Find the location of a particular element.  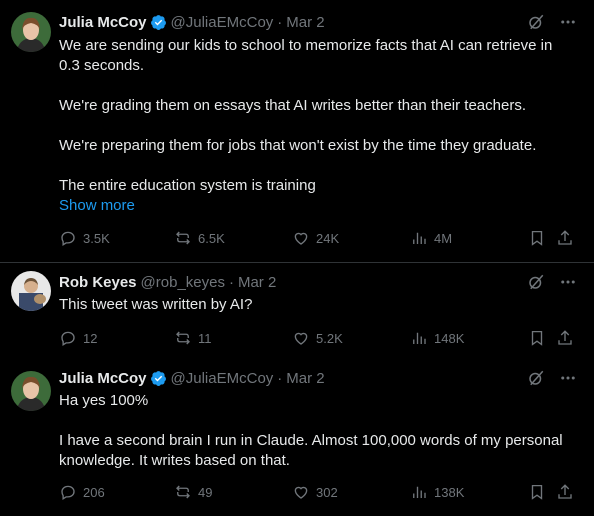

views-button: 4M is located at coordinates (431, 238).